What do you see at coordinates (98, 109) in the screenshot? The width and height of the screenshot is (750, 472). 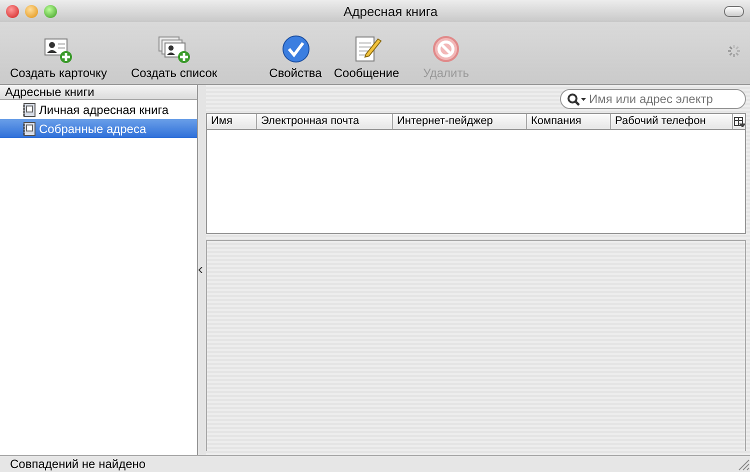 I see `sidebar-item: Личная адресная книга` at bounding box center [98, 109].